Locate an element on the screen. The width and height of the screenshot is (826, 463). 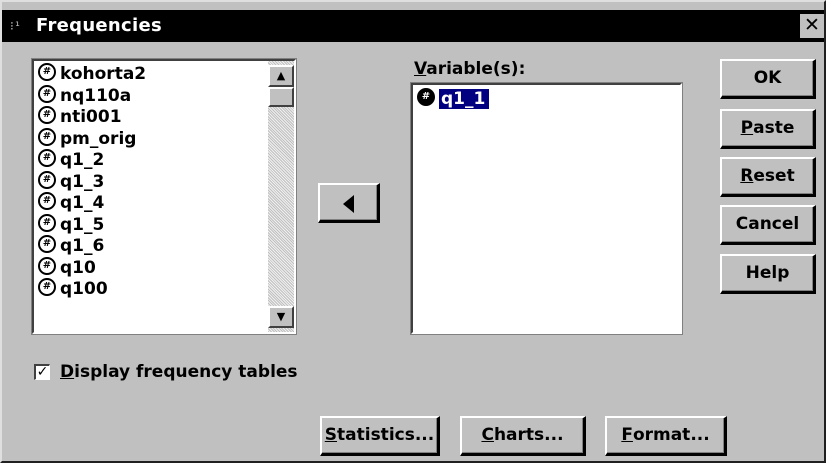
display-frequency-tables-label: Display frequency tables is located at coordinates (179, 372).